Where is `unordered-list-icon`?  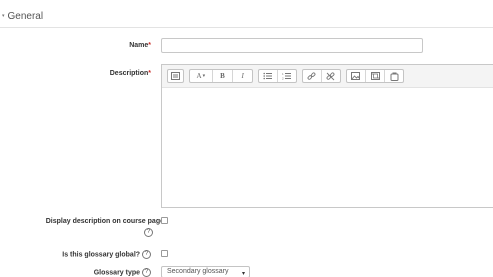 unordered-list-icon is located at coordinates (268, 76).